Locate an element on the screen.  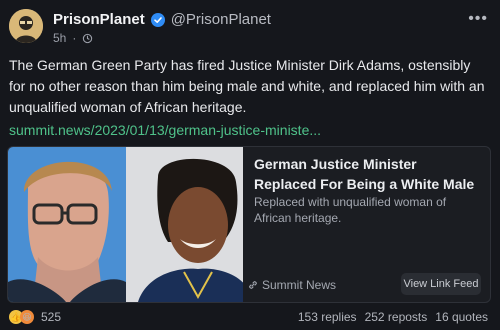
laughing-face-icon: 😆 is located at coordinates (27, 317).